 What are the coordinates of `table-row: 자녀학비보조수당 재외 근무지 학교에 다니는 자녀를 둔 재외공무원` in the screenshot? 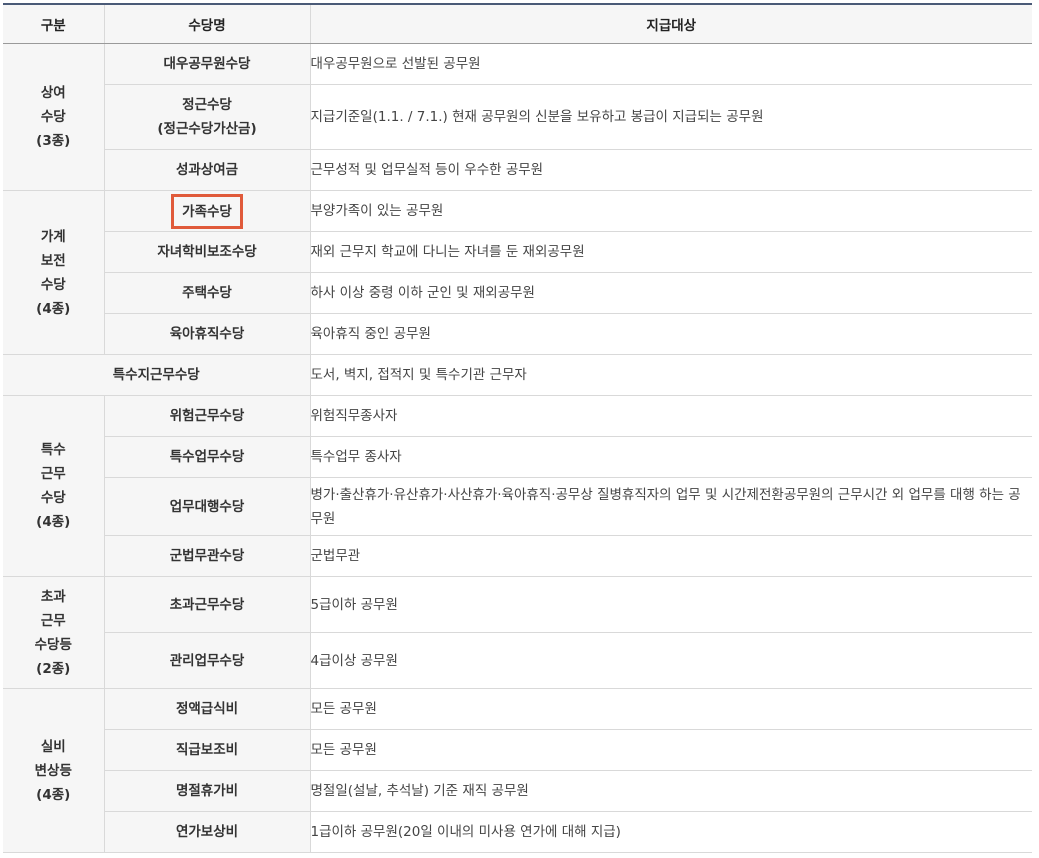 It's located at (517, 252).